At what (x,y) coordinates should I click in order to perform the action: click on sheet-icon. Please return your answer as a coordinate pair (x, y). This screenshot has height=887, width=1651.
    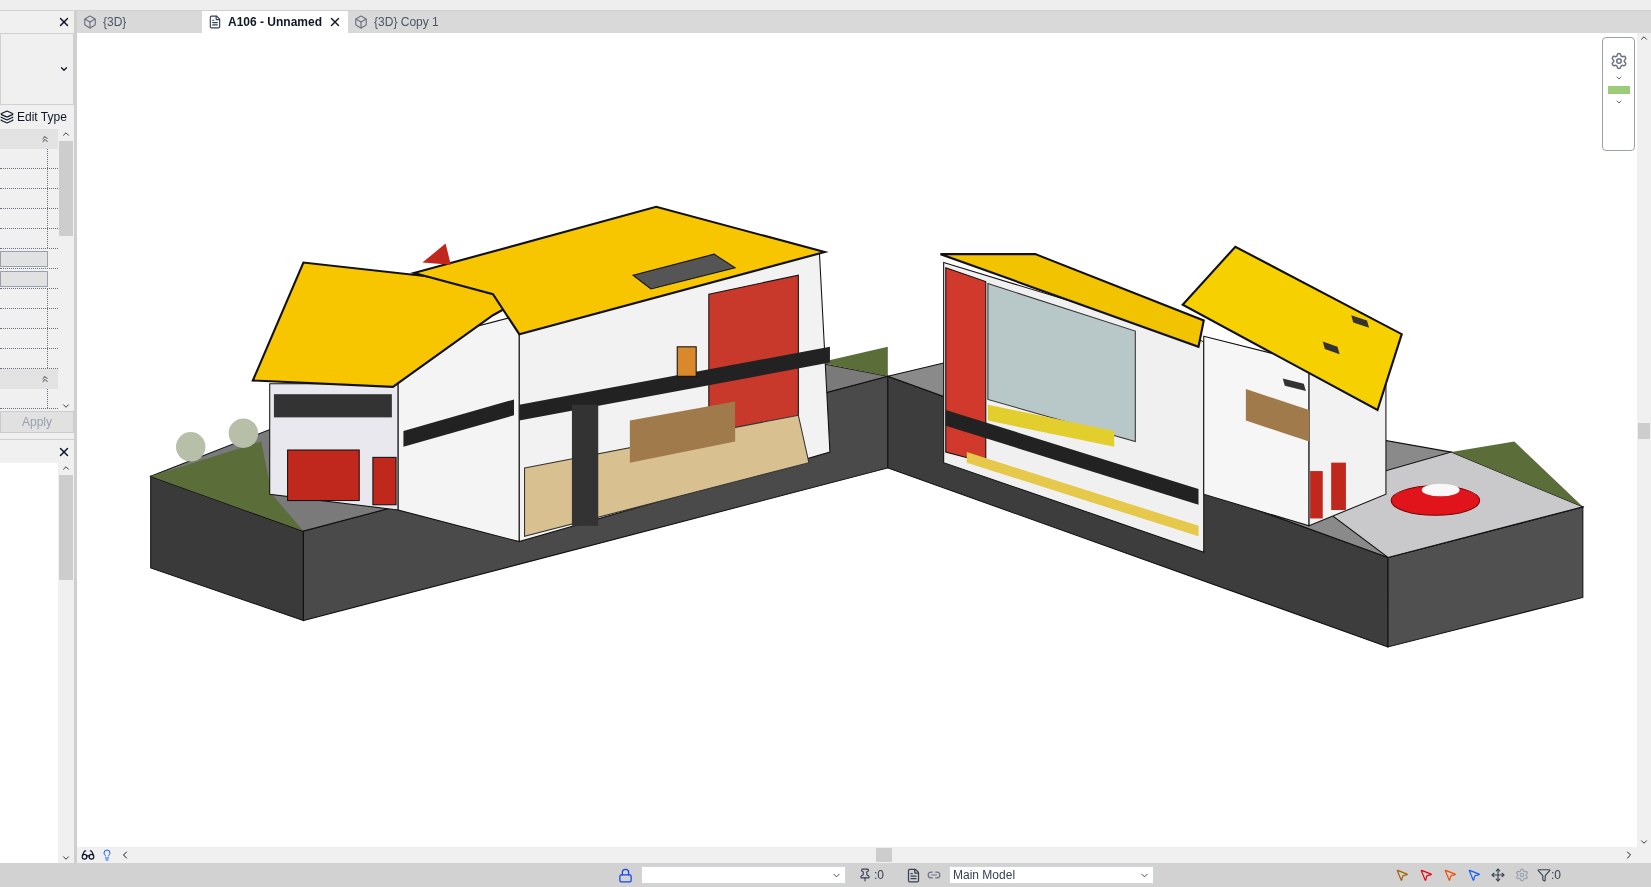
    Looking at the image, I should click on (215, 22).